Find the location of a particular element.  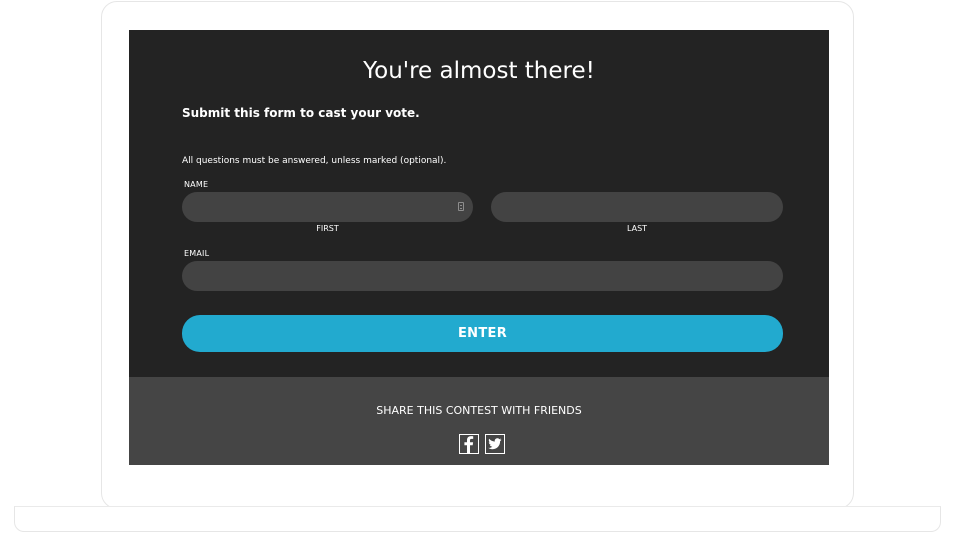

email-input is located at coordinates (482, 276).